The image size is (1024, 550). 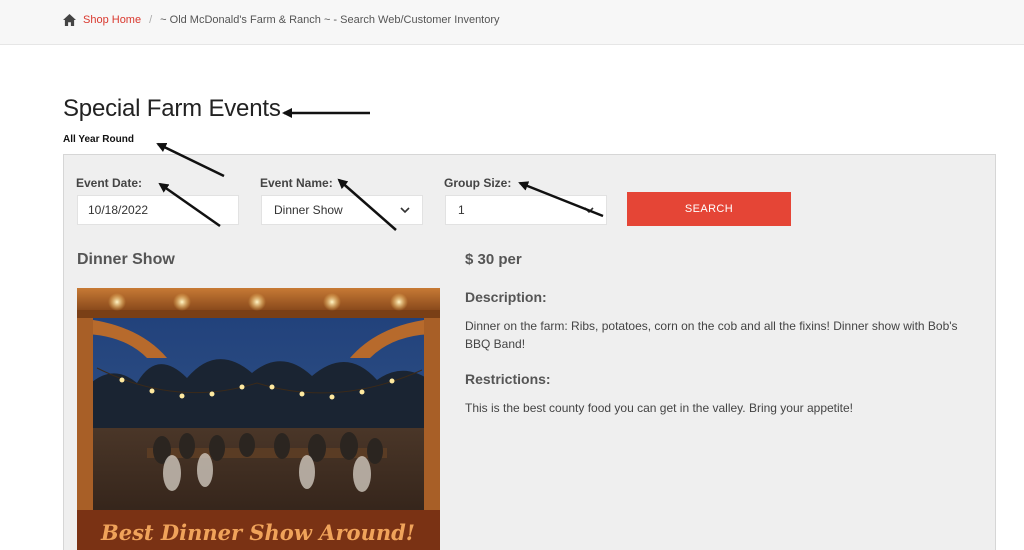 What do you see at coordinates (709, 209) in the screenshot?
I see `search-button: SEARCH` at bounding box center [709, 209].